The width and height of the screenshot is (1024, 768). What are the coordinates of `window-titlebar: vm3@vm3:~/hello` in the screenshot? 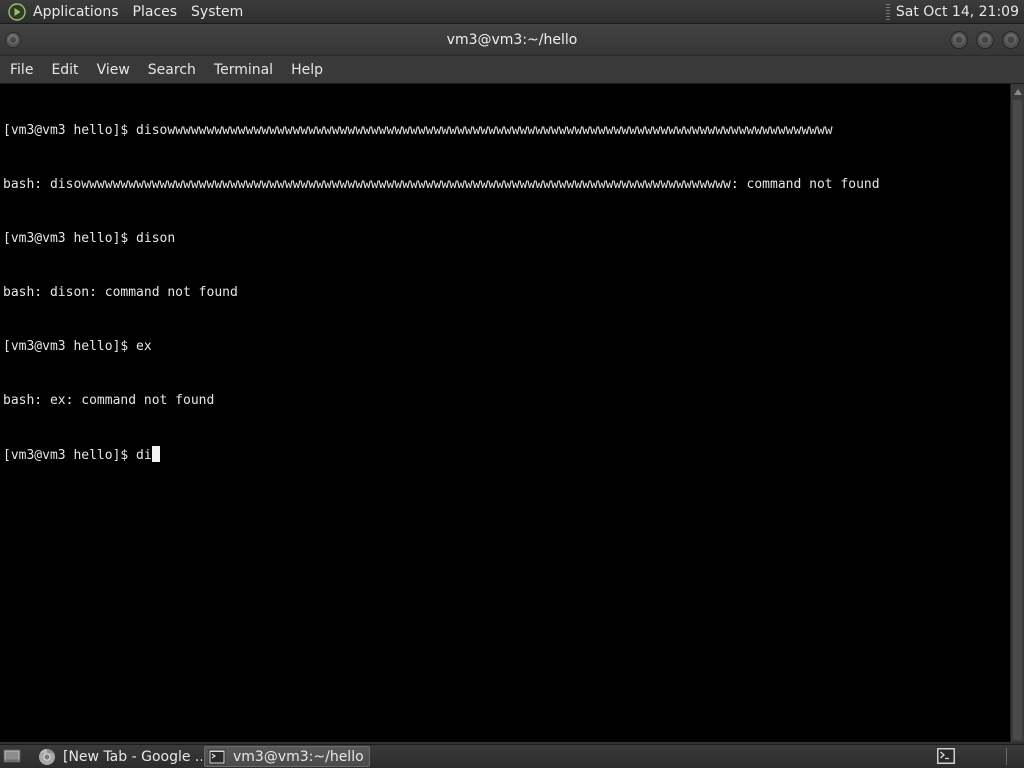 It's located at (512, 40).